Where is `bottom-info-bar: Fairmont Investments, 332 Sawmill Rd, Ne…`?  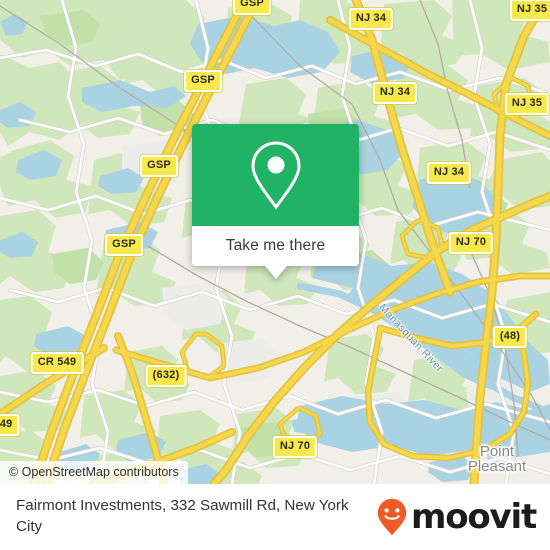 bottom-info-bar: Fairmont Investments, 332 Sawmill Rd, Ne… is located at coordinates (275, 517).